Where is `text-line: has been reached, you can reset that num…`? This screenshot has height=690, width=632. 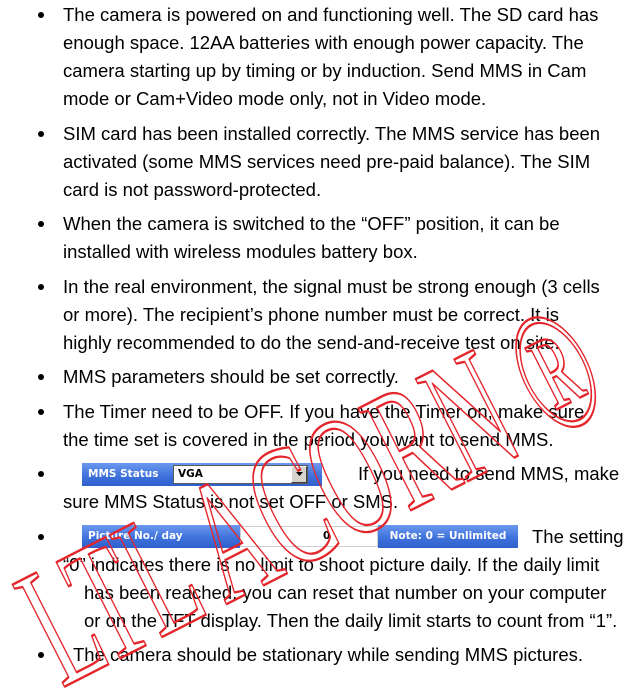 text-line: has been reached, you can reset that num… is located at coordinates (345, 592).